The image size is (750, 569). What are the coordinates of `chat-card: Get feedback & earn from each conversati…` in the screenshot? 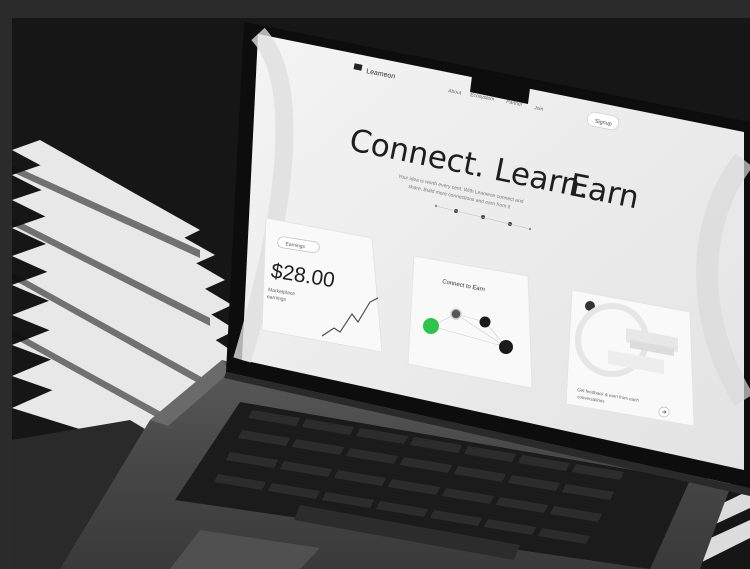 It's located at (630, 358).